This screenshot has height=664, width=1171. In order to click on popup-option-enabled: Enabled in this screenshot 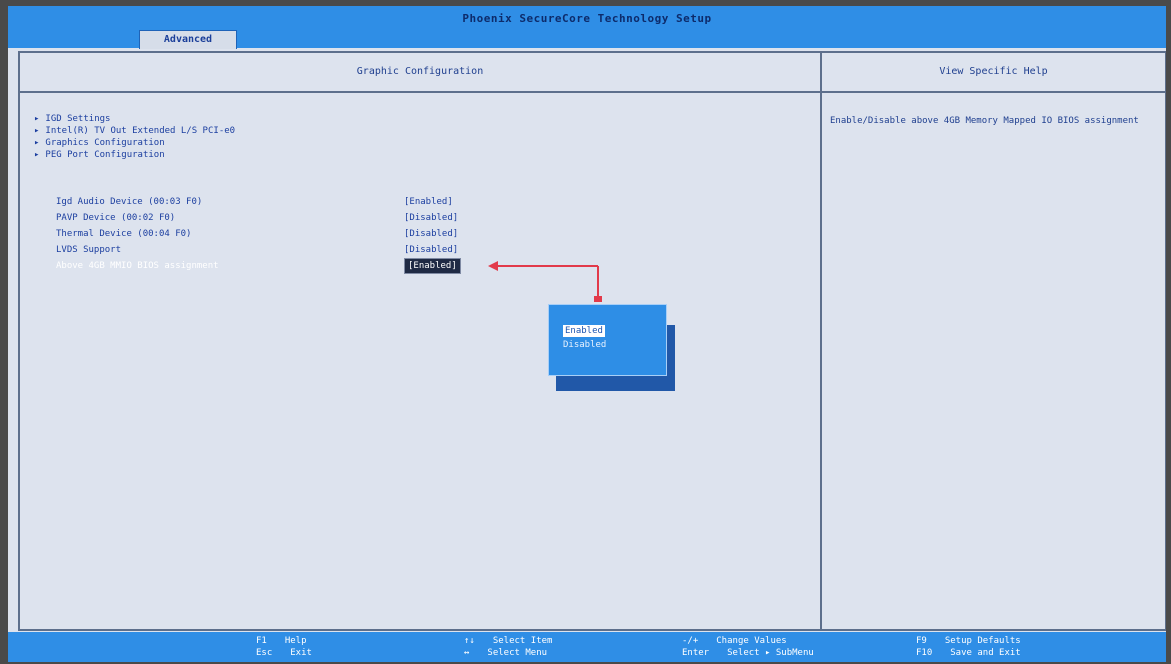, I will do `click(584, 331)`.